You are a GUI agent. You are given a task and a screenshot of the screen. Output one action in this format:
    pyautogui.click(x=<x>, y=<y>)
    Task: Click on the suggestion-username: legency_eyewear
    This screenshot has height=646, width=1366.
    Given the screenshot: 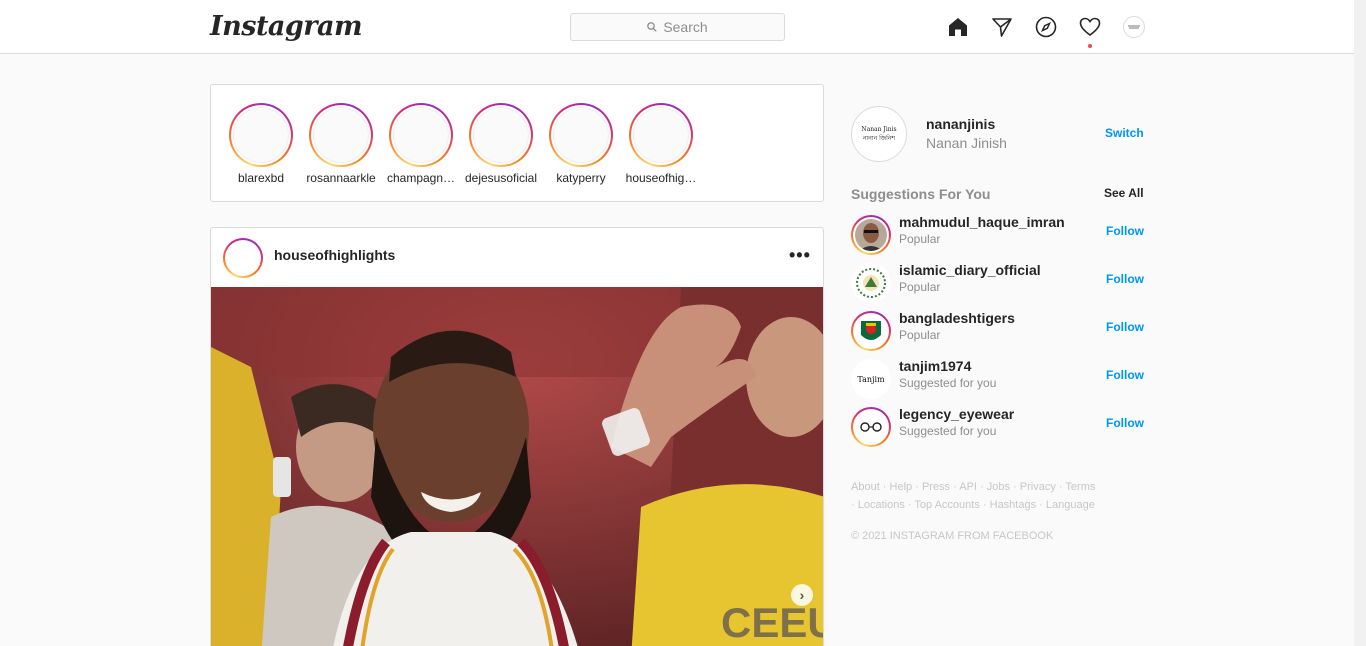 What is the action you would take?
    pyautogui.click(x=956, y=414)
    